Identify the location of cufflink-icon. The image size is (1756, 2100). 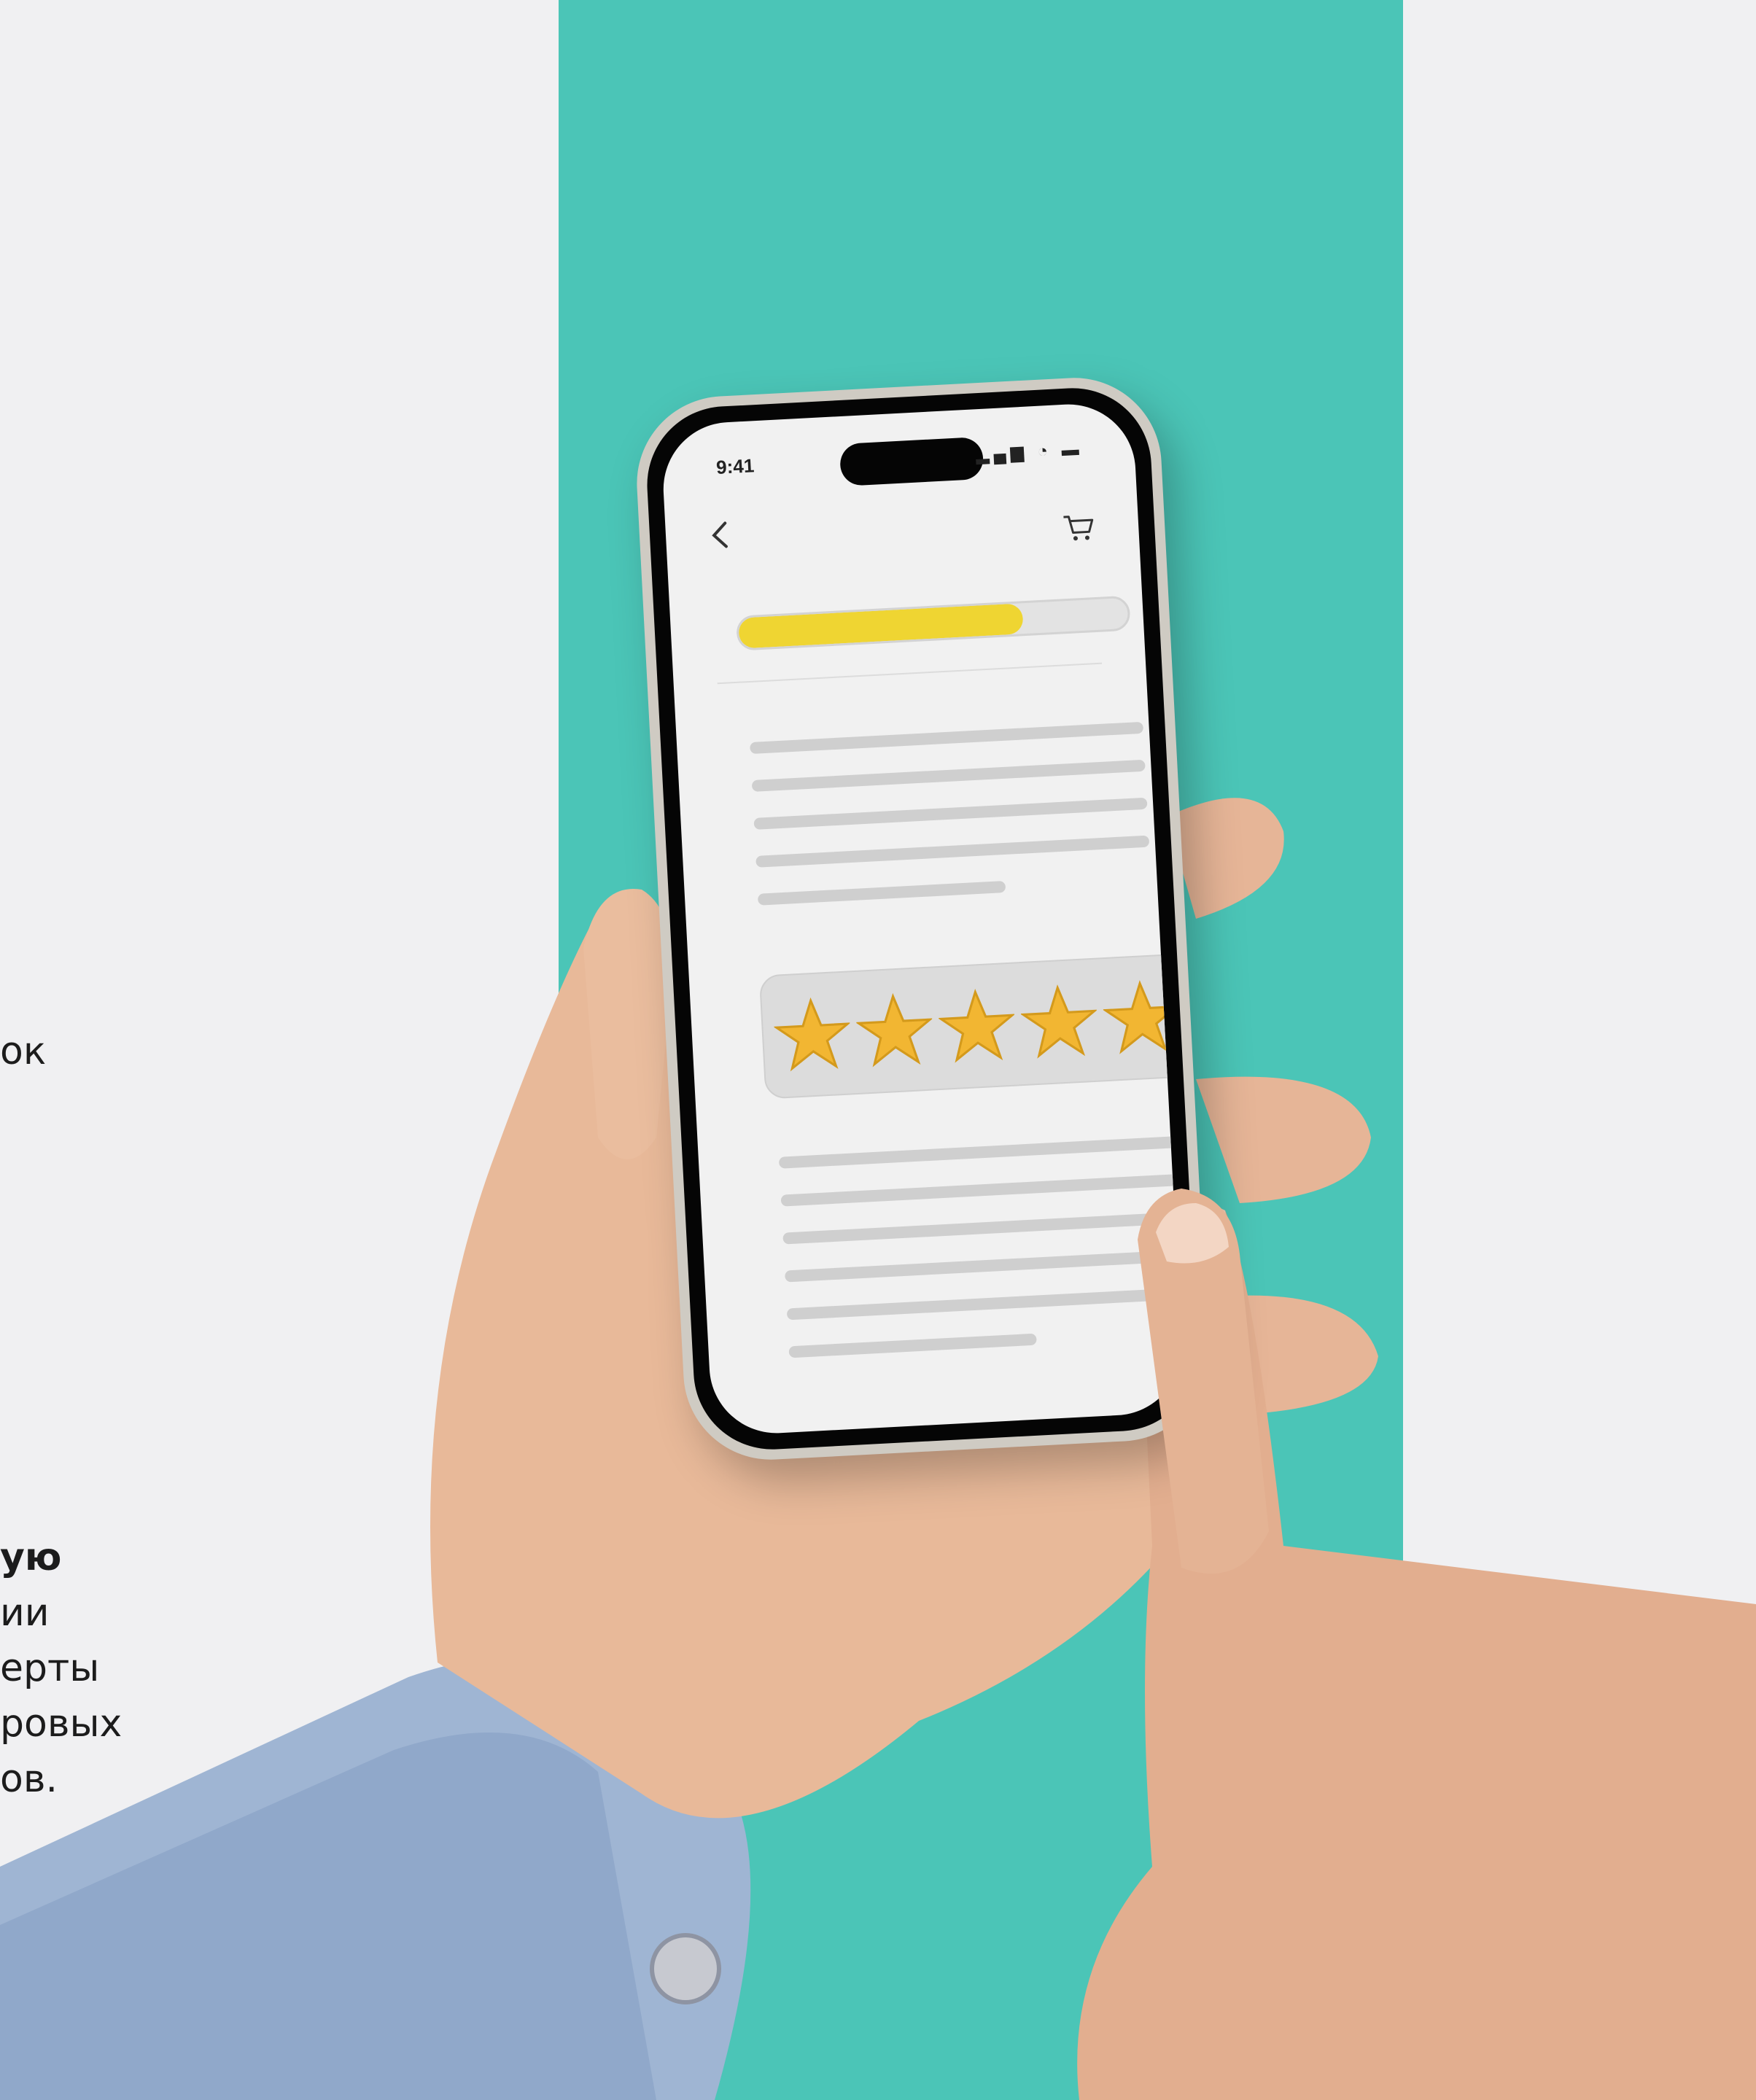
(685, 1968).